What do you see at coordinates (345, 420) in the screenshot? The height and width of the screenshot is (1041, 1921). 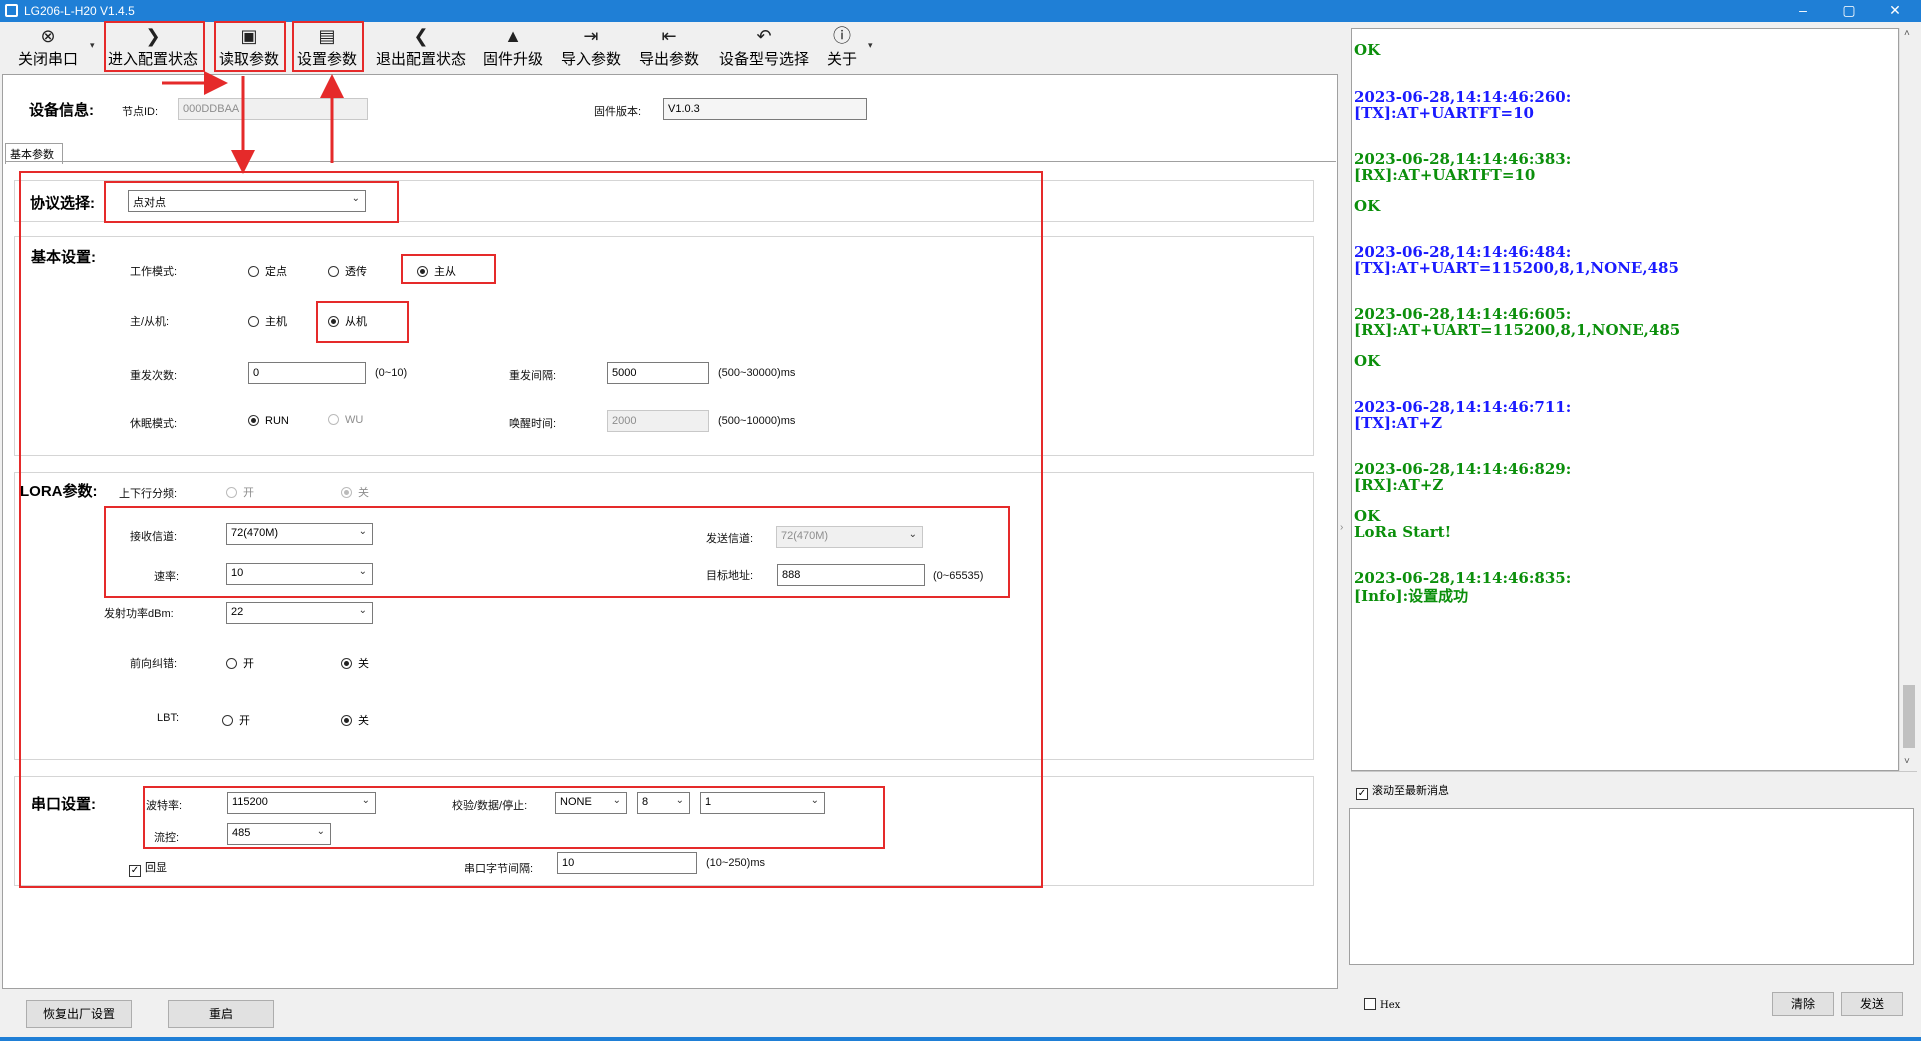 I see `sleep-mode-wu-radio: WU` at bounding box center [345, 420].